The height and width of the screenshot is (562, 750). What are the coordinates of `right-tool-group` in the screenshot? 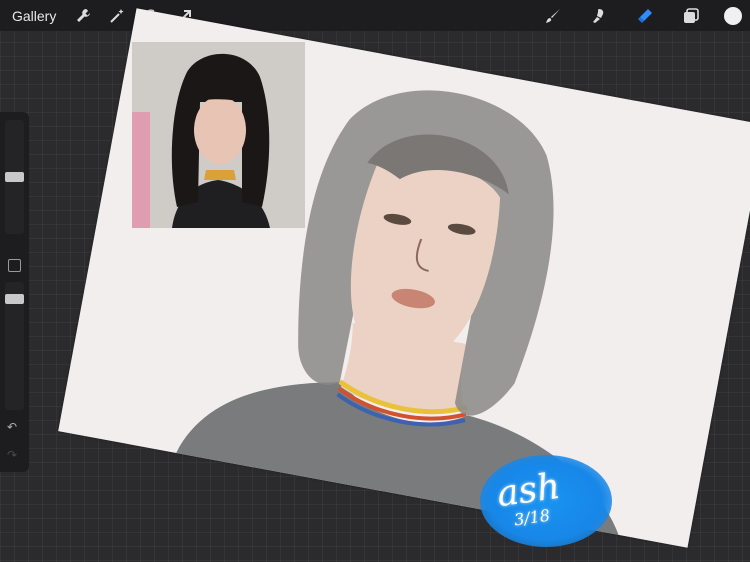 It's located at (640, 15).